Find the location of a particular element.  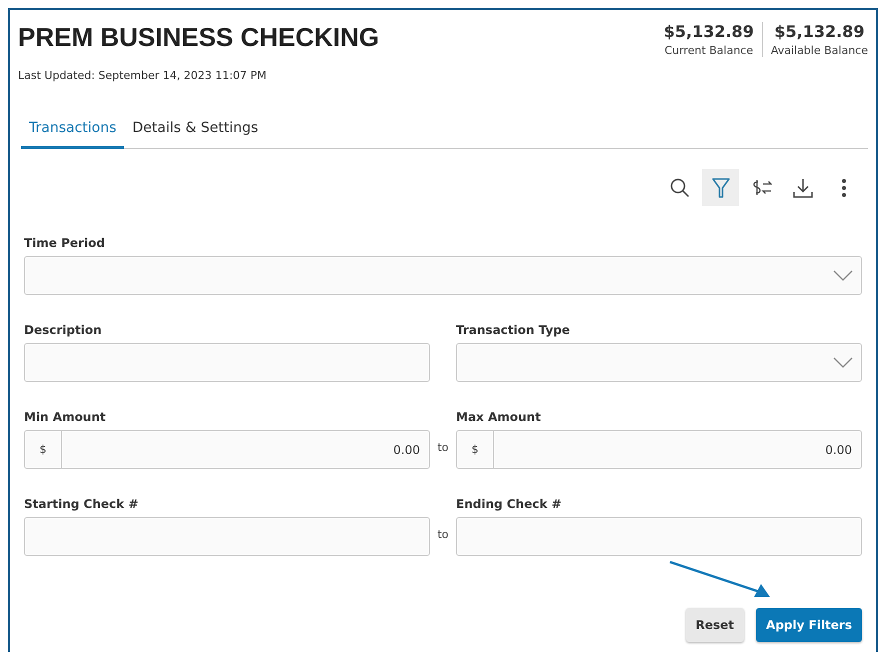

field-label: Max Amount is located at coordinates (499, 417).